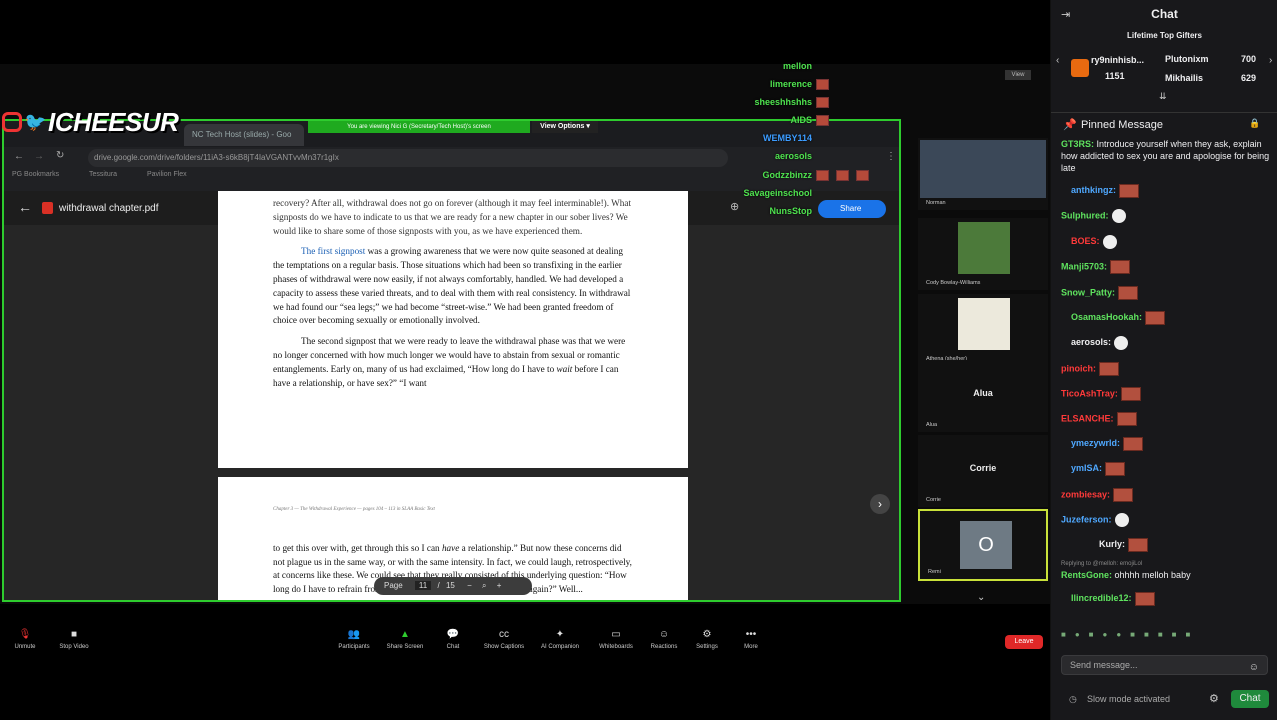 The width and height of the screenshot is (1277, 720). I want to click on view-options-button: View Options ▾, so click(565, 127).